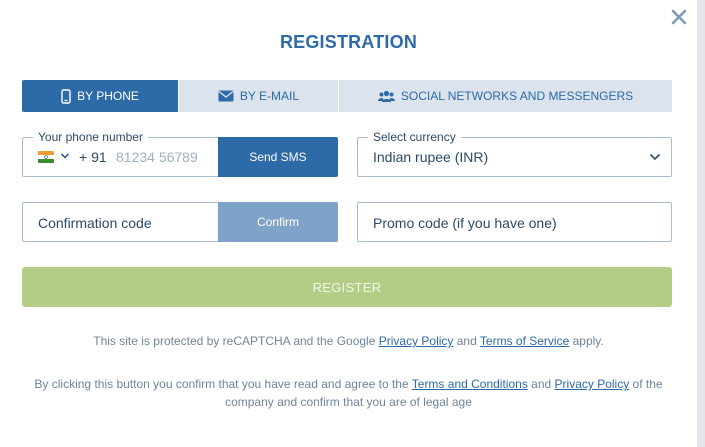 The width and height of the screenshot is (705, 447). What do you see at coordinates (93, 157) in the screenshot?
I see `country-code: + 91` at bounding box center [93, 157].